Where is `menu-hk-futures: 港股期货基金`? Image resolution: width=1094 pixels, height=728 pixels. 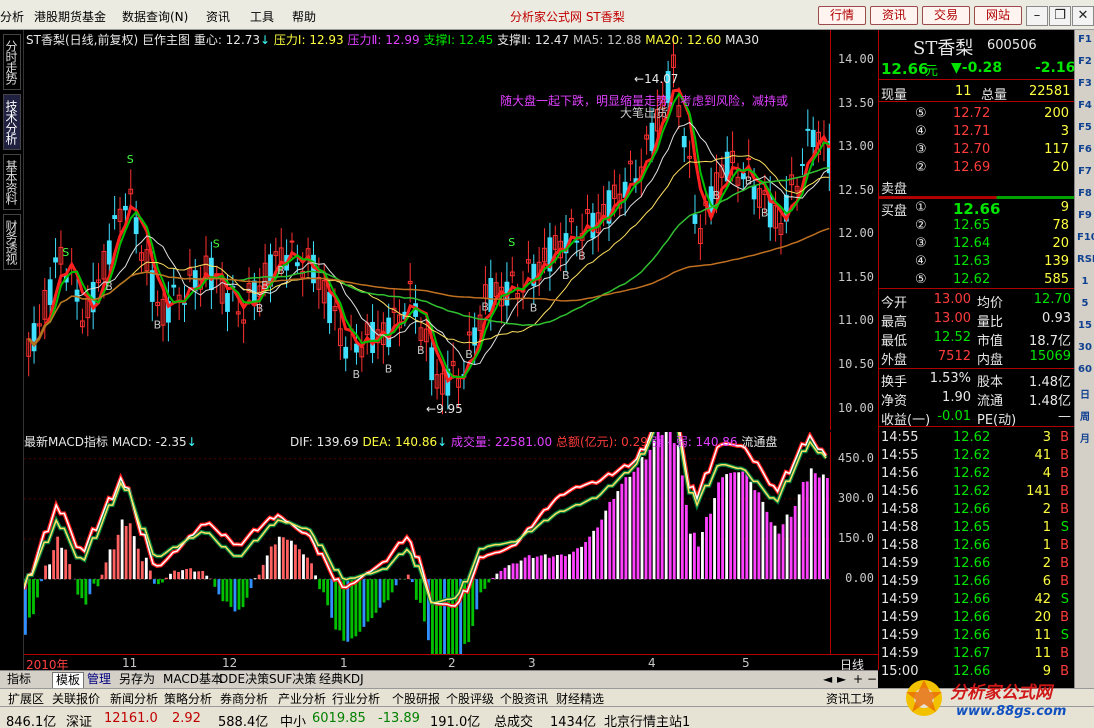
menu-hk-futures: 港股期货基金 is located at coordinates (70, 16).